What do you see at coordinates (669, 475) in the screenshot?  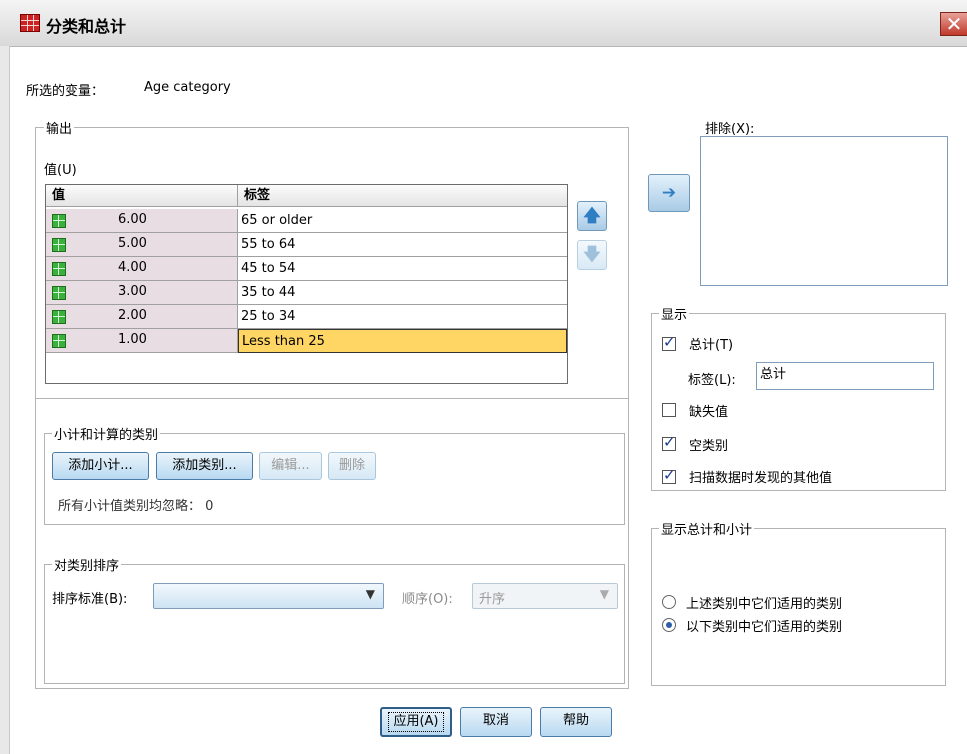 I see `other-values-checkbox` at bounding box center [669, 475].